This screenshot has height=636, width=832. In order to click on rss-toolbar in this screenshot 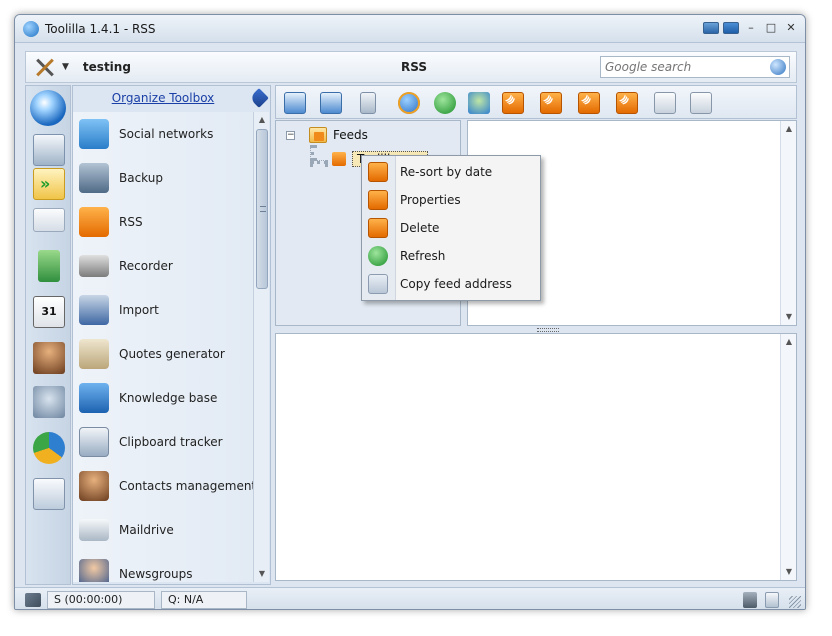, I will do `click(536, 102)`.